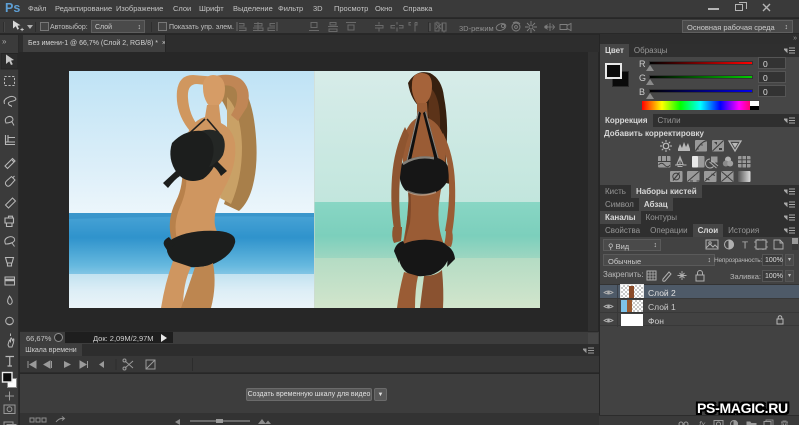 The height and width of the screenshot is (425, 799). I want to click on svg-text: fx., so click(703, 422).